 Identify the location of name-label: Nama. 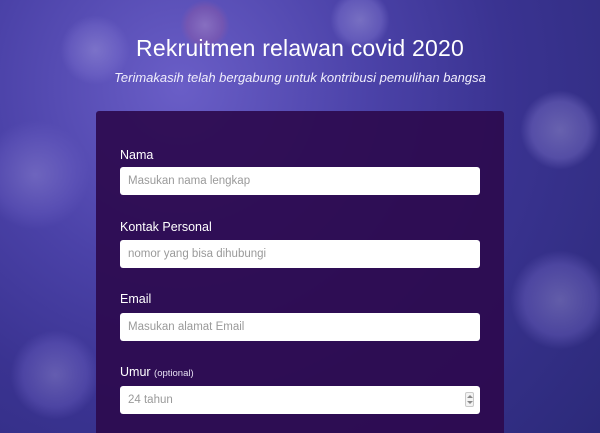
(137, 155).